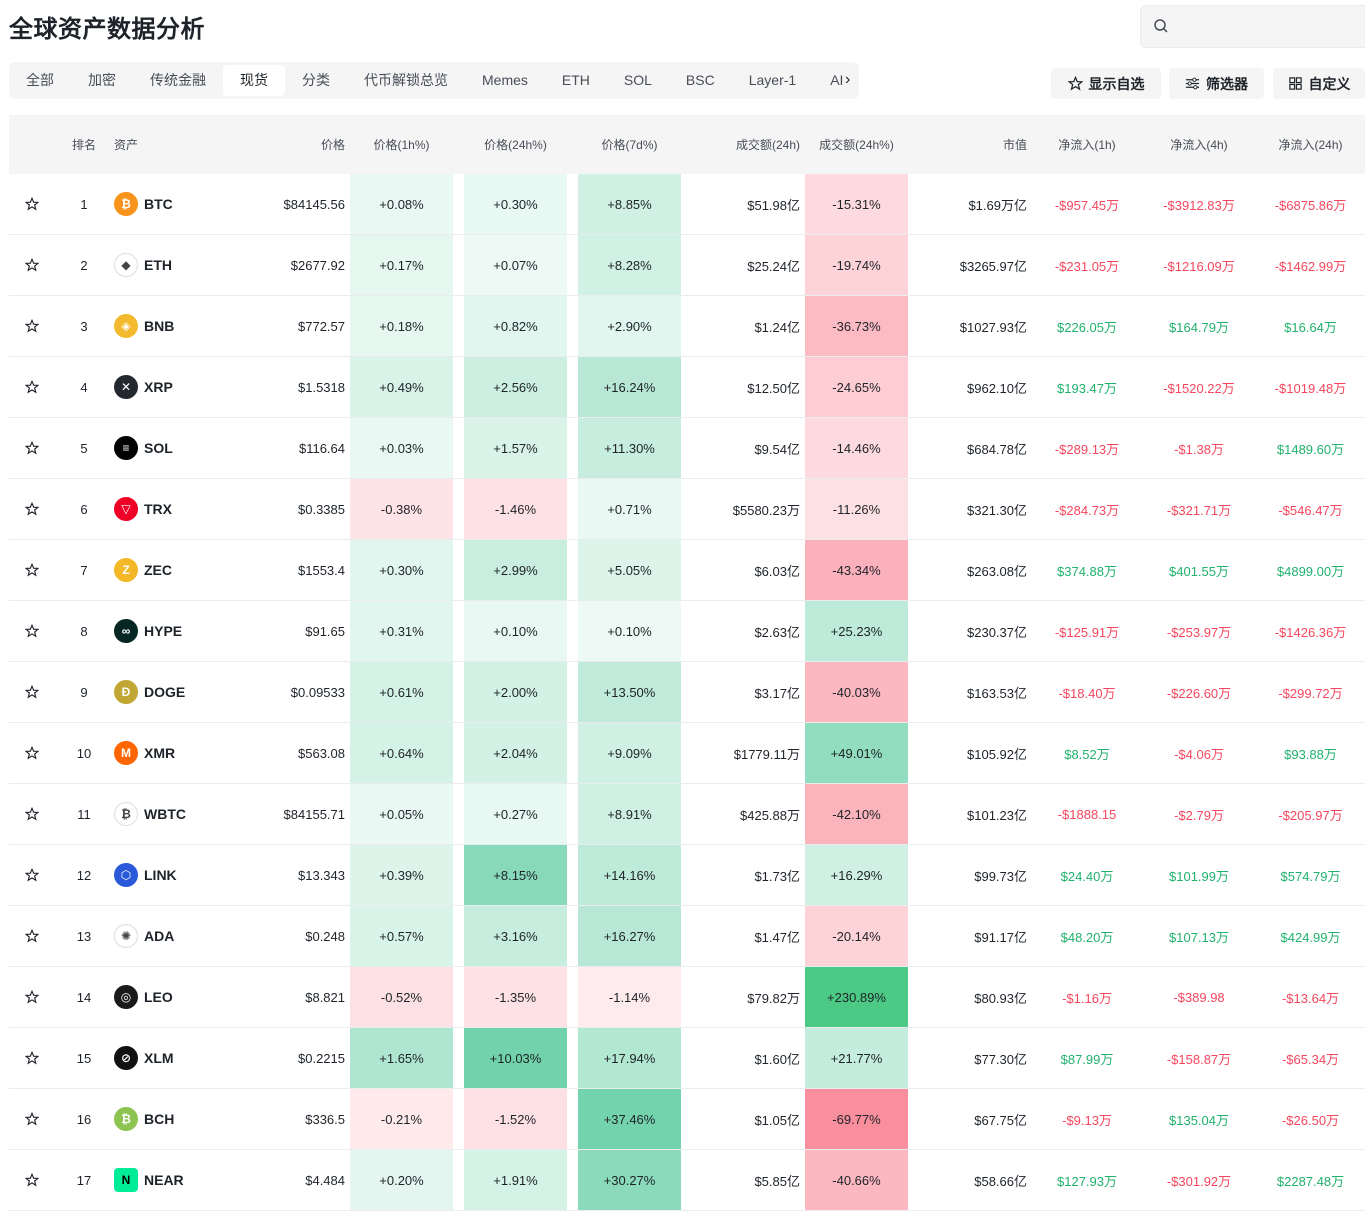  I want to click on tab-8: SOL, so click(638, 80).